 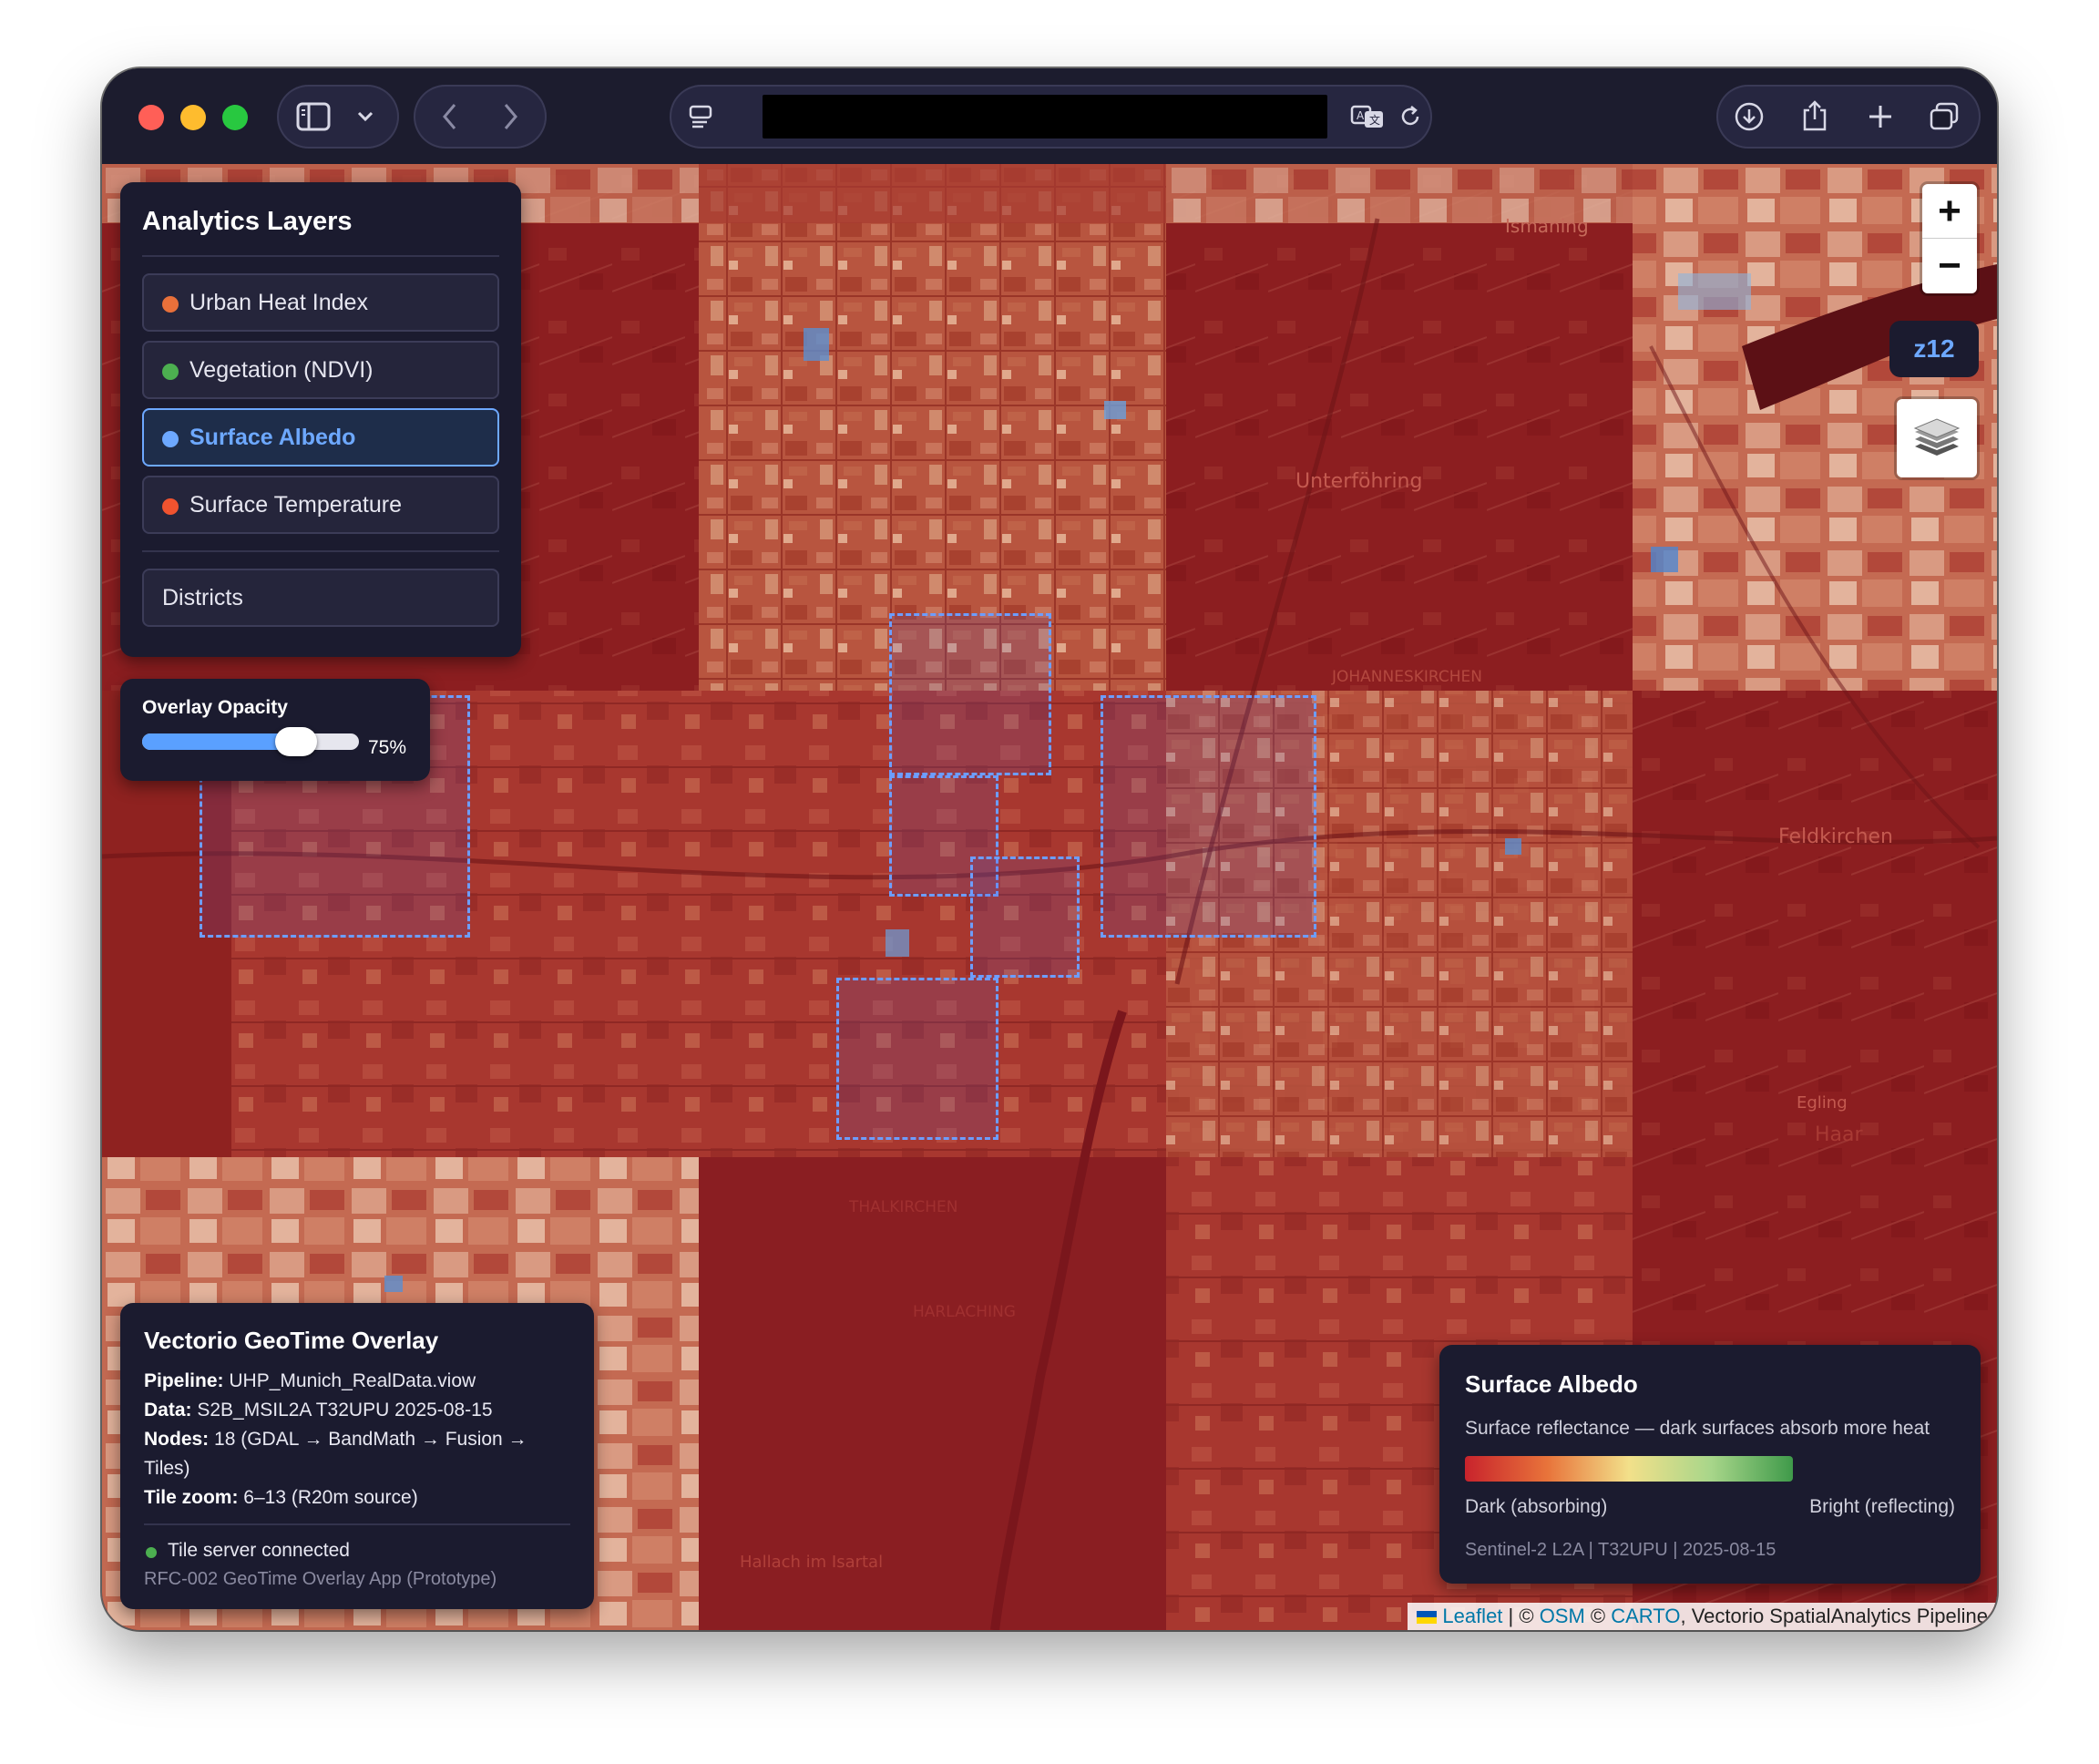 I want to click on navigation-group, so click(x=480, y=117).